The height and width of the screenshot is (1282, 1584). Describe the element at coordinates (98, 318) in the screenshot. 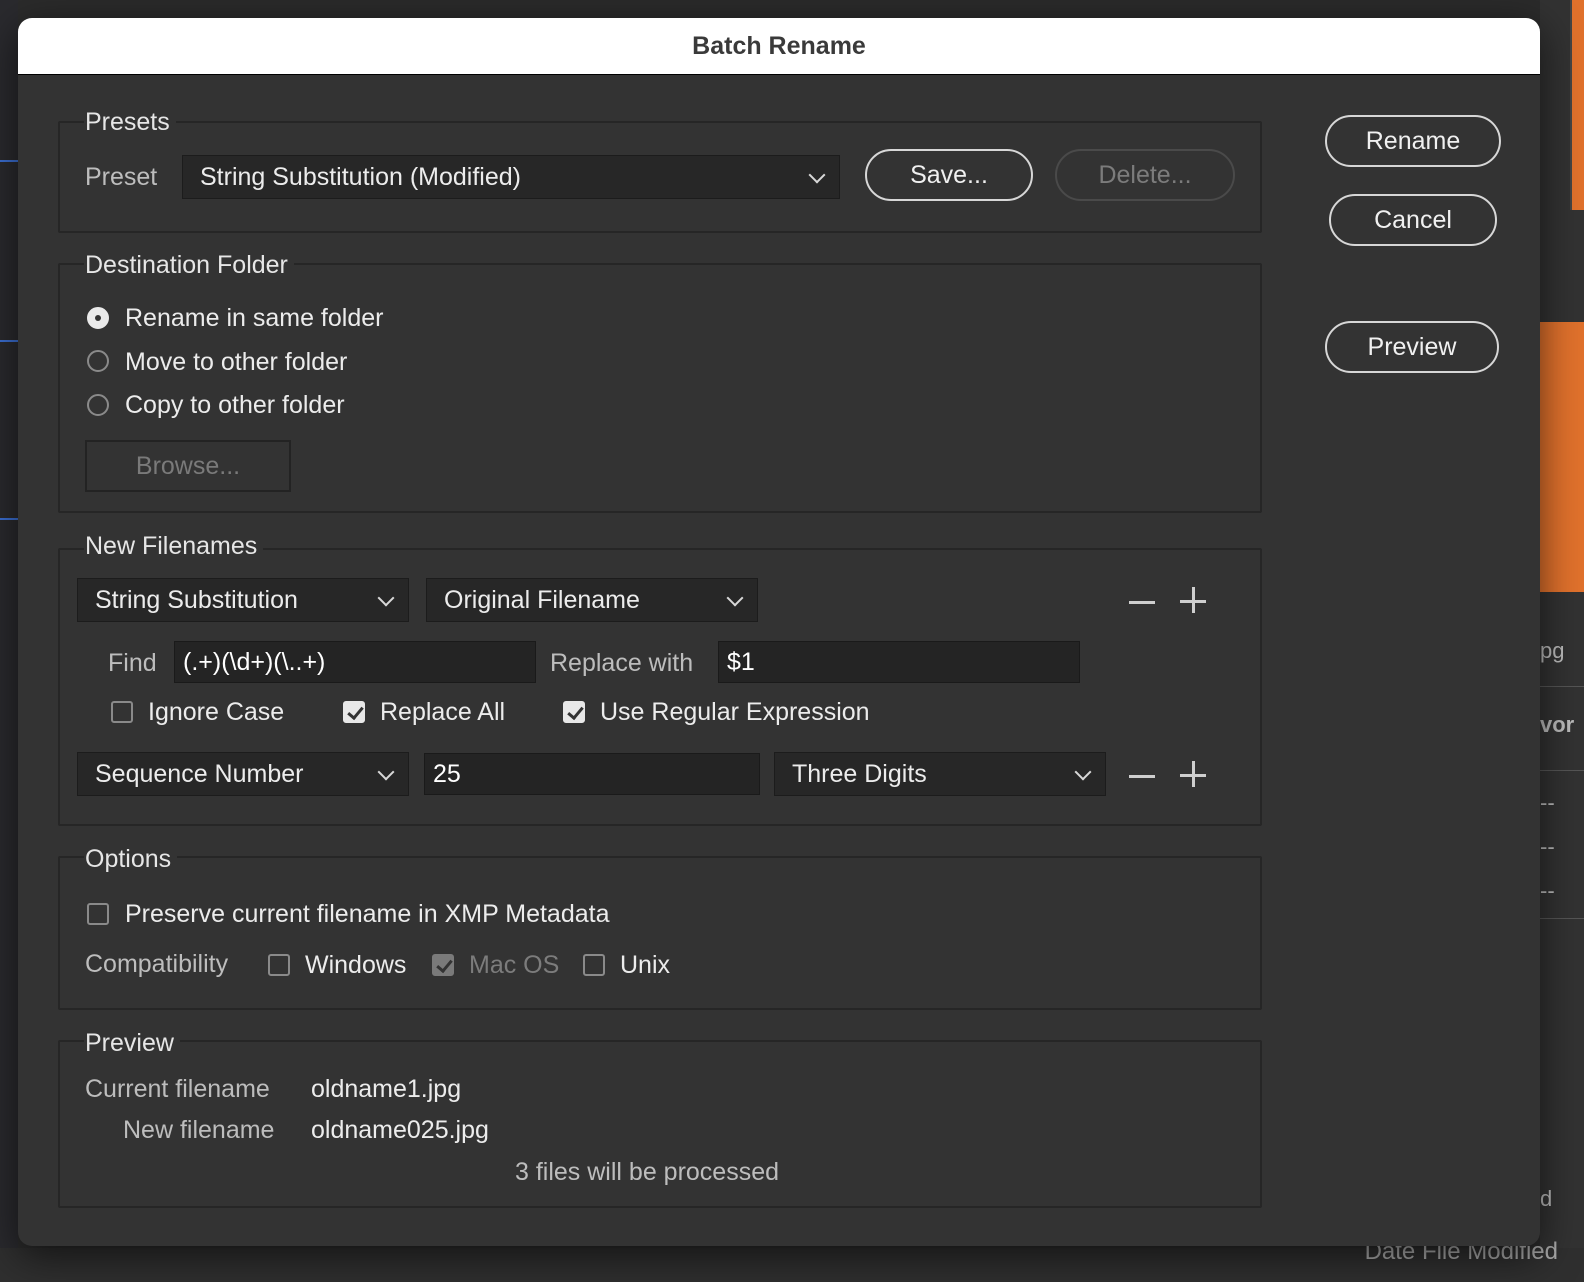

I see `radio-rename-same-folder` at that location.